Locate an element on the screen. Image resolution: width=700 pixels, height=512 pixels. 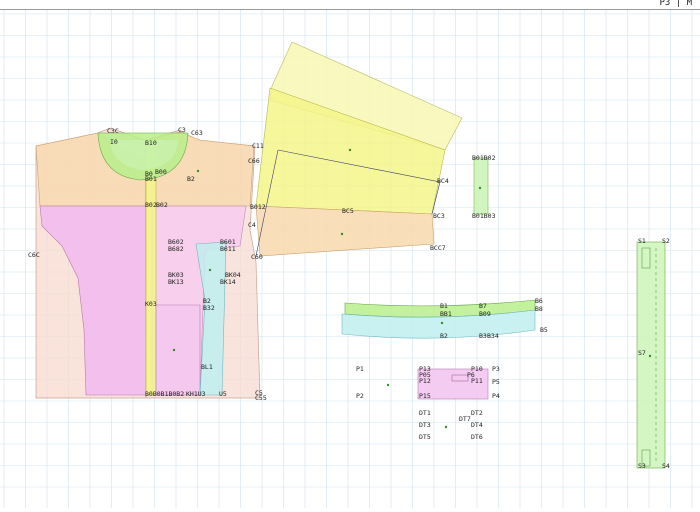
label-p2: P2 is located at coordinates (360, 396).